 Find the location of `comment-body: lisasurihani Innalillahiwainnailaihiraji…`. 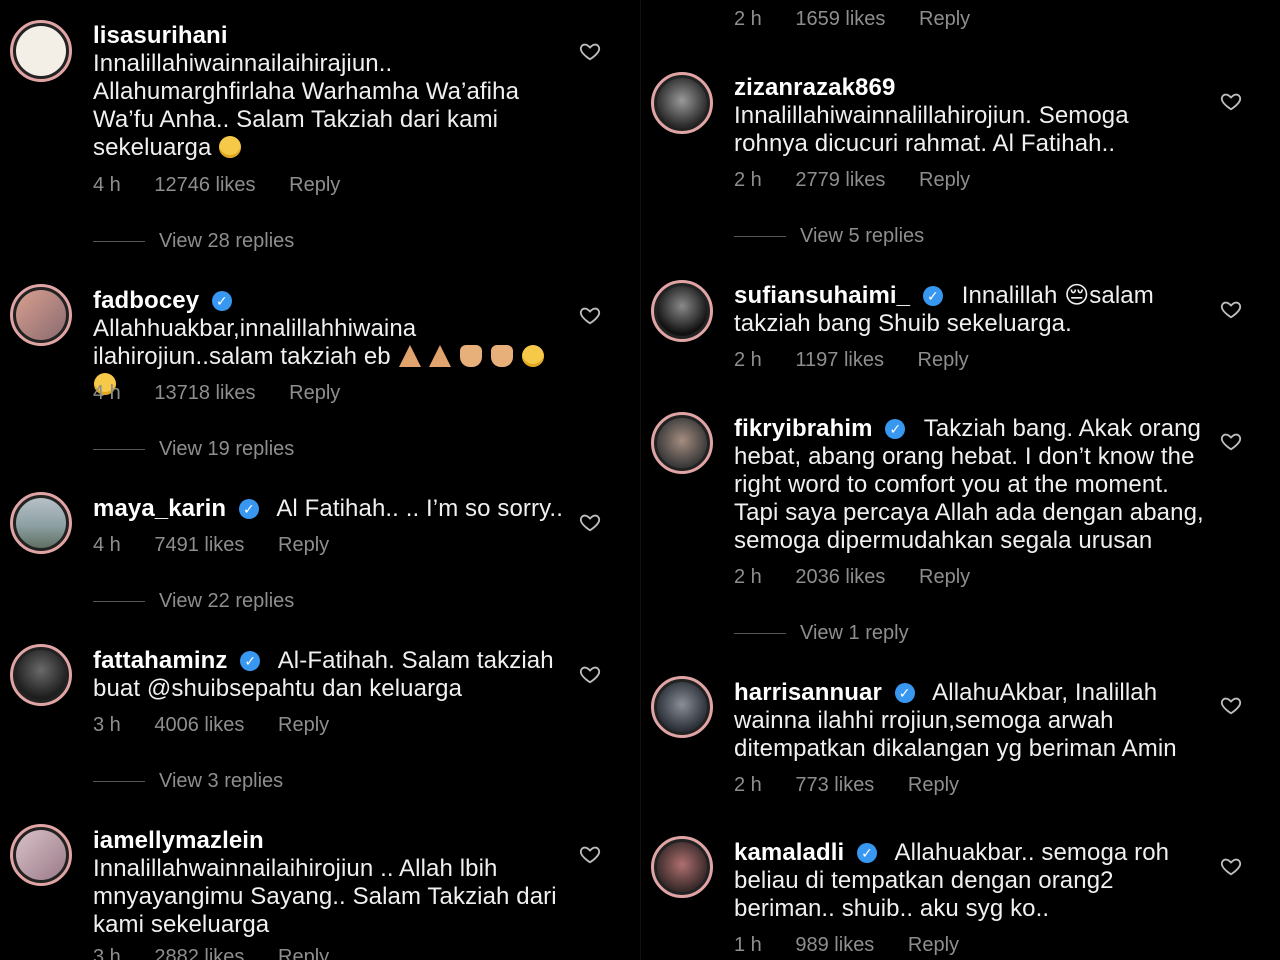

comment-body: lisasurihani Innalillahiwainnailaihiraji… is located at coordinates (328, 92).